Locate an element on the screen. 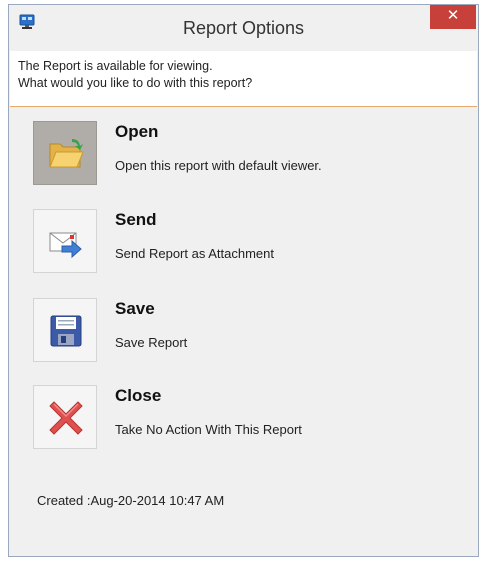 This screenshot has width=487, height=561. message-line-1: The Report is available for viewing. is located at coordinates (115, 66).